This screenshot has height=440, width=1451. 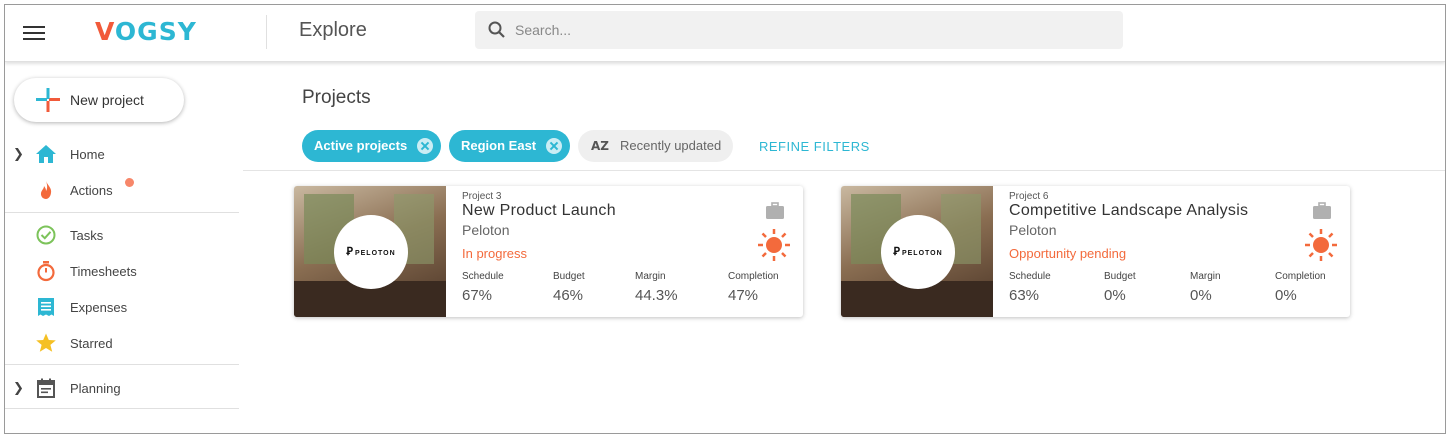 I want to click on sidebar-item-label: Tasks, so click(x=87, y=235).